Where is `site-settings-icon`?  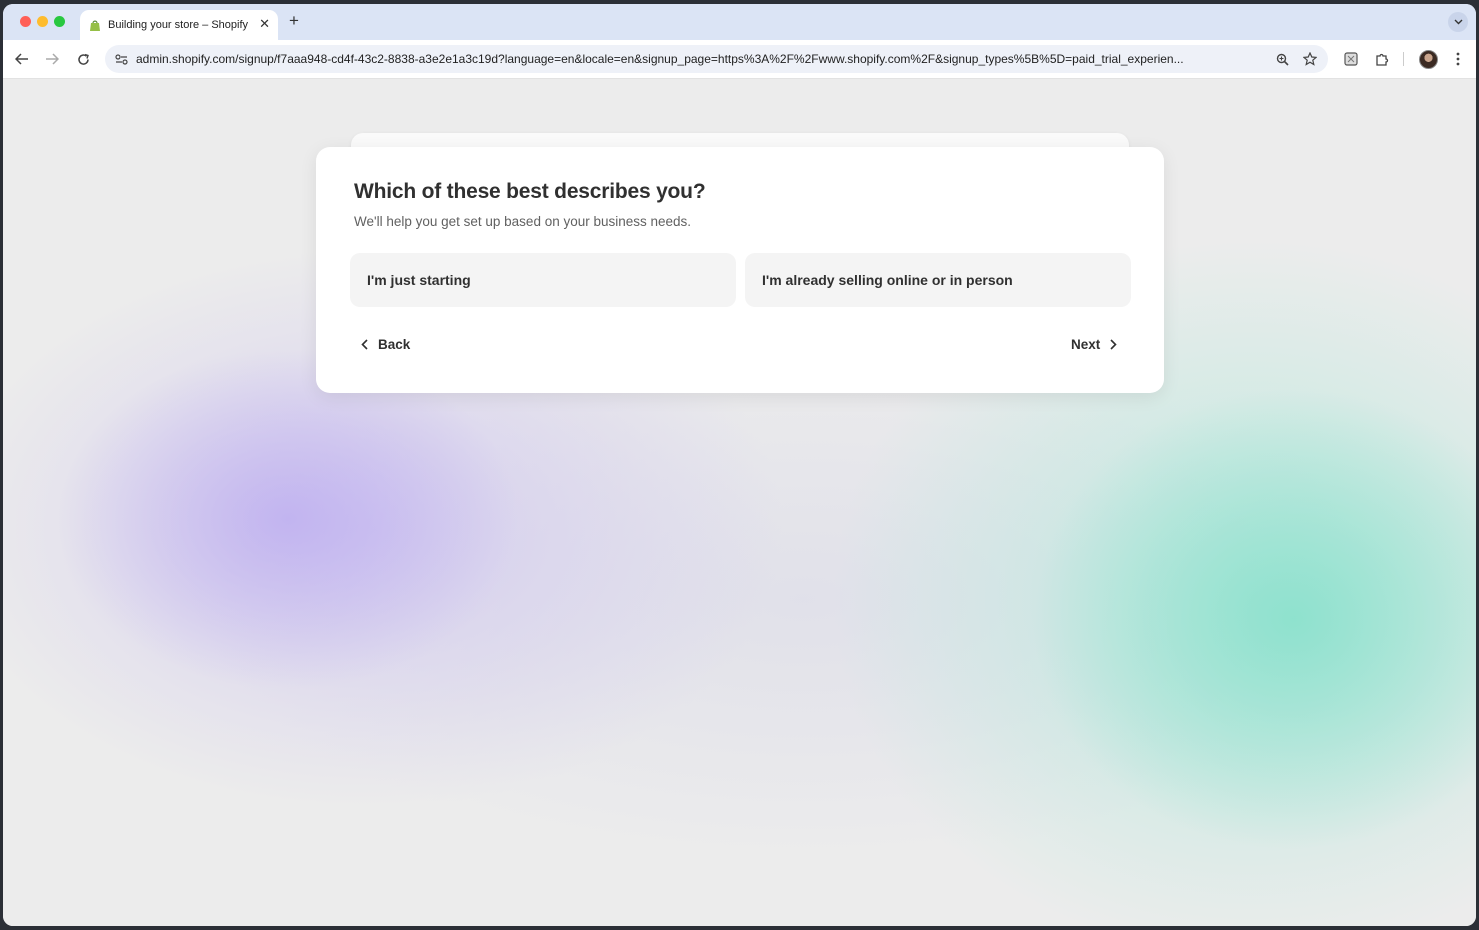 site-settings-icon is located at coordinates (121, 59).